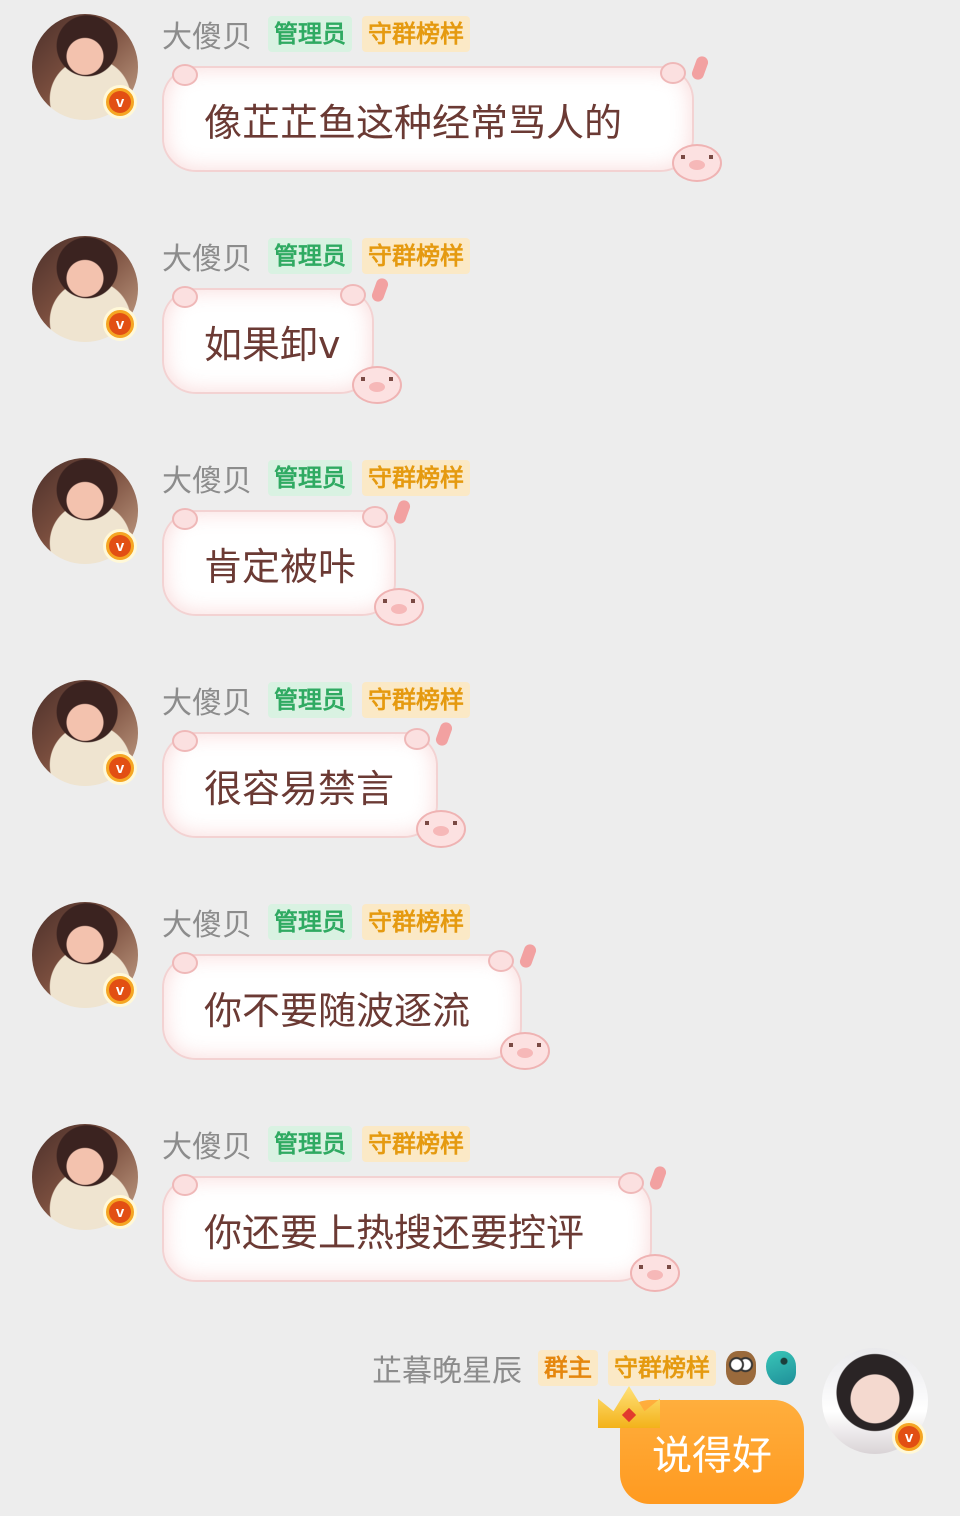  I want to click on message-bubble: 像芷芷鱼这种经常骂人的, so click(442, 118).